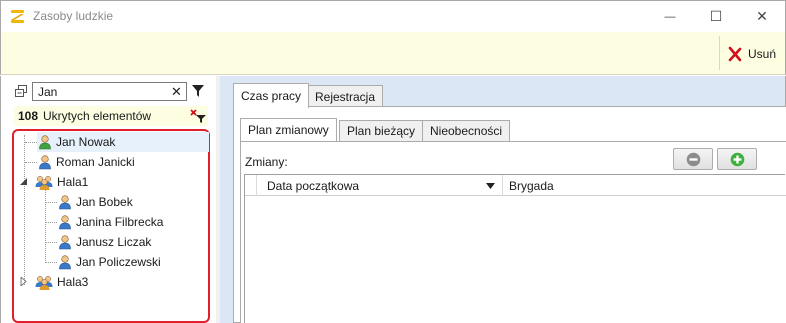 This screenshot has width=786, height=323. Describe the element at coordinates (490, 186) in the screenshot. I see `sort-desc-icon` at that location.